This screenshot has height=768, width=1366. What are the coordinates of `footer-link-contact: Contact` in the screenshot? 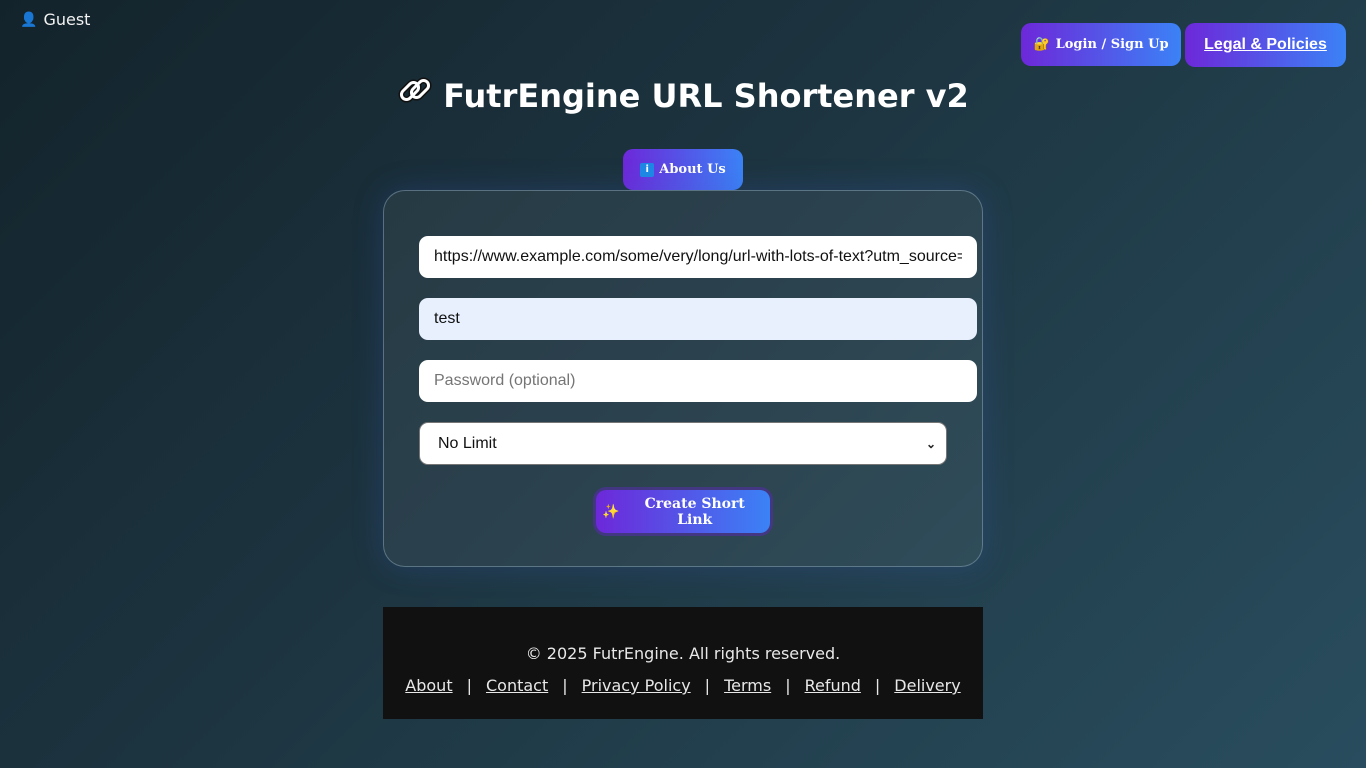 It's located at (517, 685).